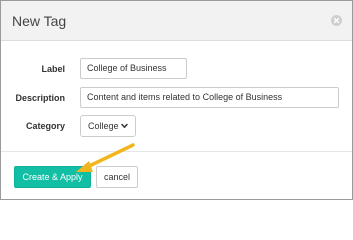 The image size is (353, 240). What do you see at coordinates (133, 68) in the screenshot?
I see `label-input: College of Business` at bounding box center [133, 68].